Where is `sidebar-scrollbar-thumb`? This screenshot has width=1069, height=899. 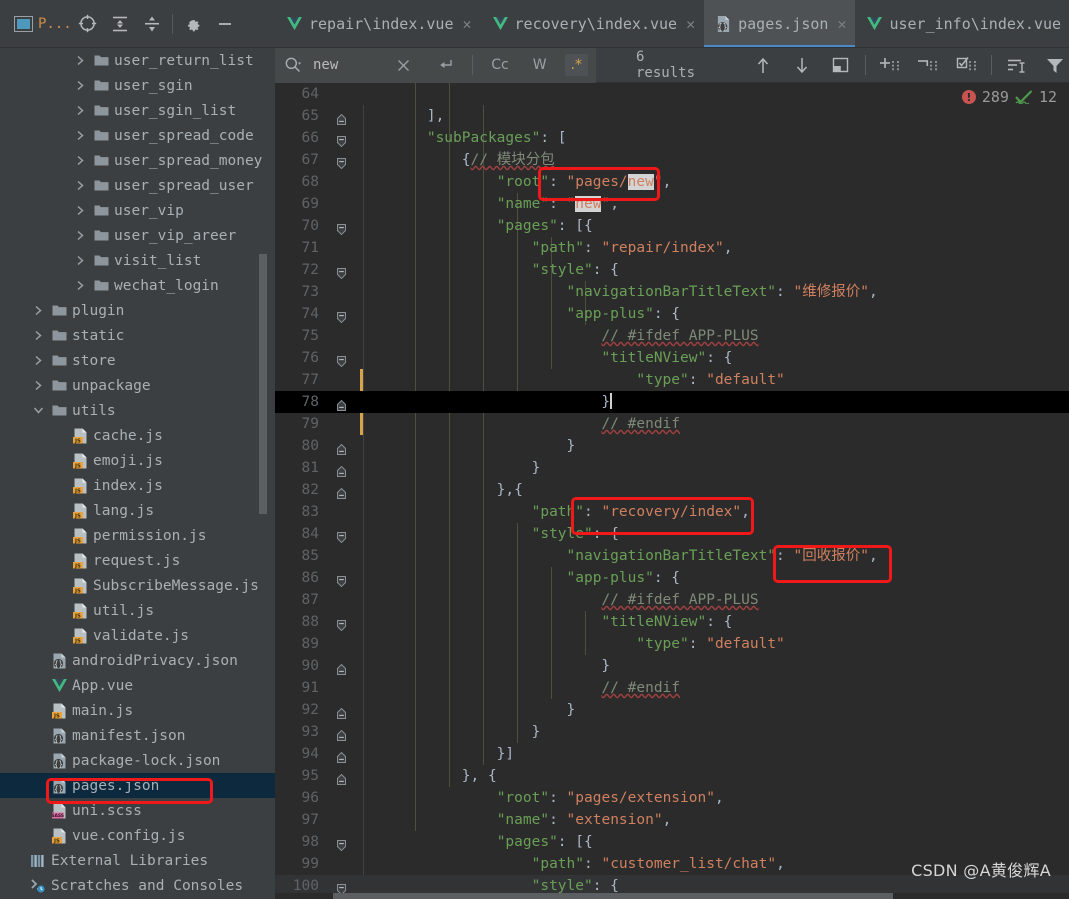 sidebar-scrollbar-thumb is located at coordinates (263, 384).